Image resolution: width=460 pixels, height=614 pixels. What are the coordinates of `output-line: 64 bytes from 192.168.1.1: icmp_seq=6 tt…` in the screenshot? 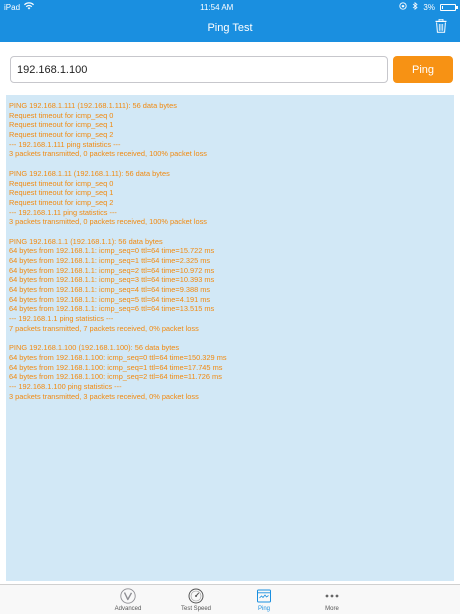 It's located at (112, 309).